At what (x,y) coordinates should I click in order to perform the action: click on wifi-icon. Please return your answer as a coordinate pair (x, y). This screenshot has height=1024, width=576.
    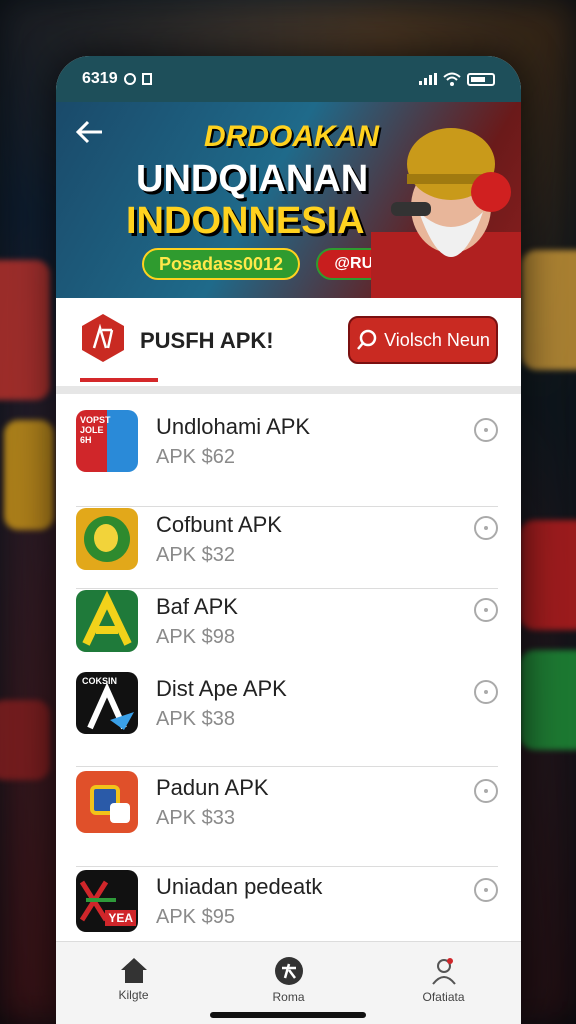
    Looking at the image, I should click on (452, 79).